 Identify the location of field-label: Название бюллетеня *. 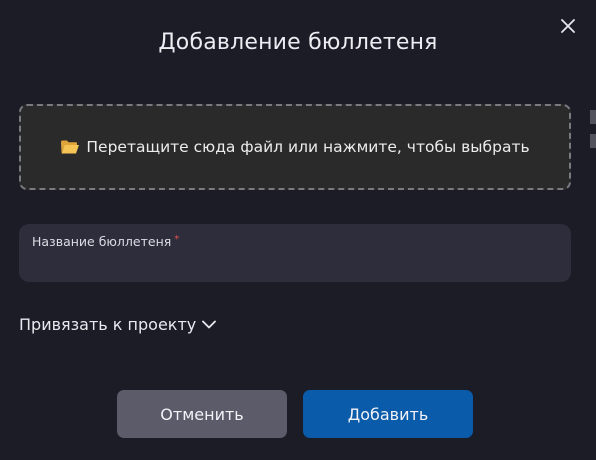
(105, 241).